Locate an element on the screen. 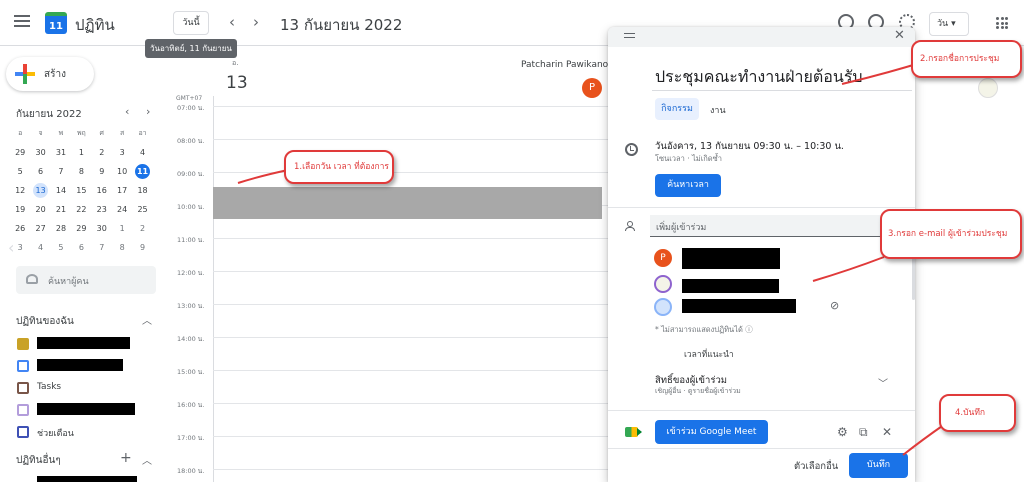  mini-day: 27 is located at coordinates (40, 228).